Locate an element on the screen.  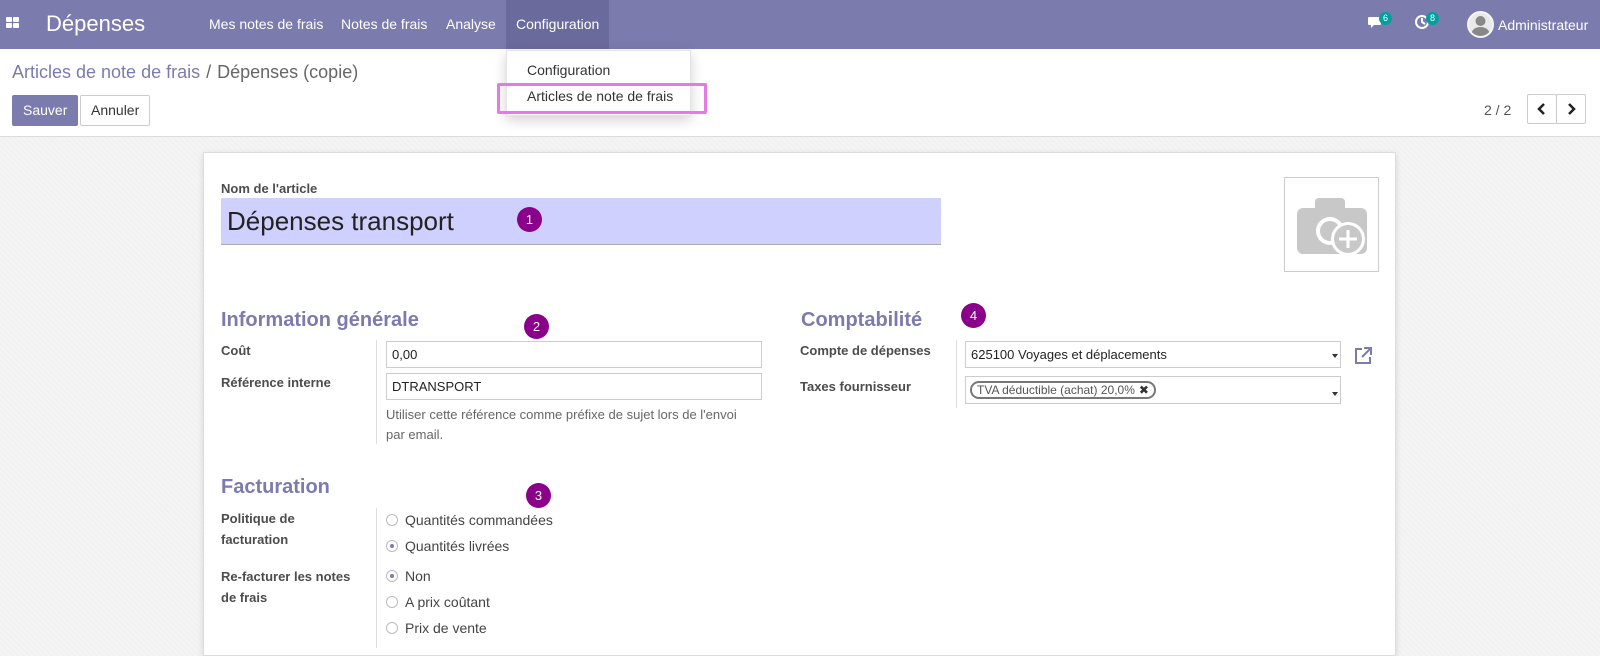
billing-divider is located at coordinates (376, 578).